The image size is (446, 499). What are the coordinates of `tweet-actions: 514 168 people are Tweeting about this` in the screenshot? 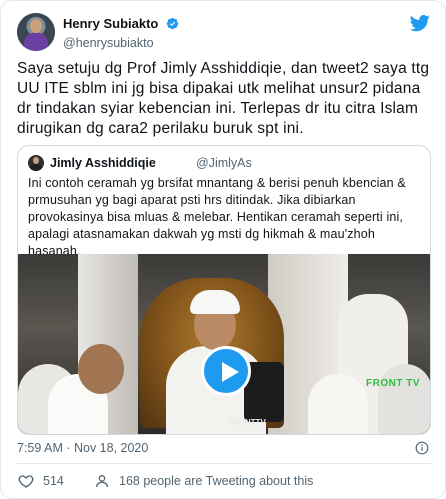 It's located at (224, 482).